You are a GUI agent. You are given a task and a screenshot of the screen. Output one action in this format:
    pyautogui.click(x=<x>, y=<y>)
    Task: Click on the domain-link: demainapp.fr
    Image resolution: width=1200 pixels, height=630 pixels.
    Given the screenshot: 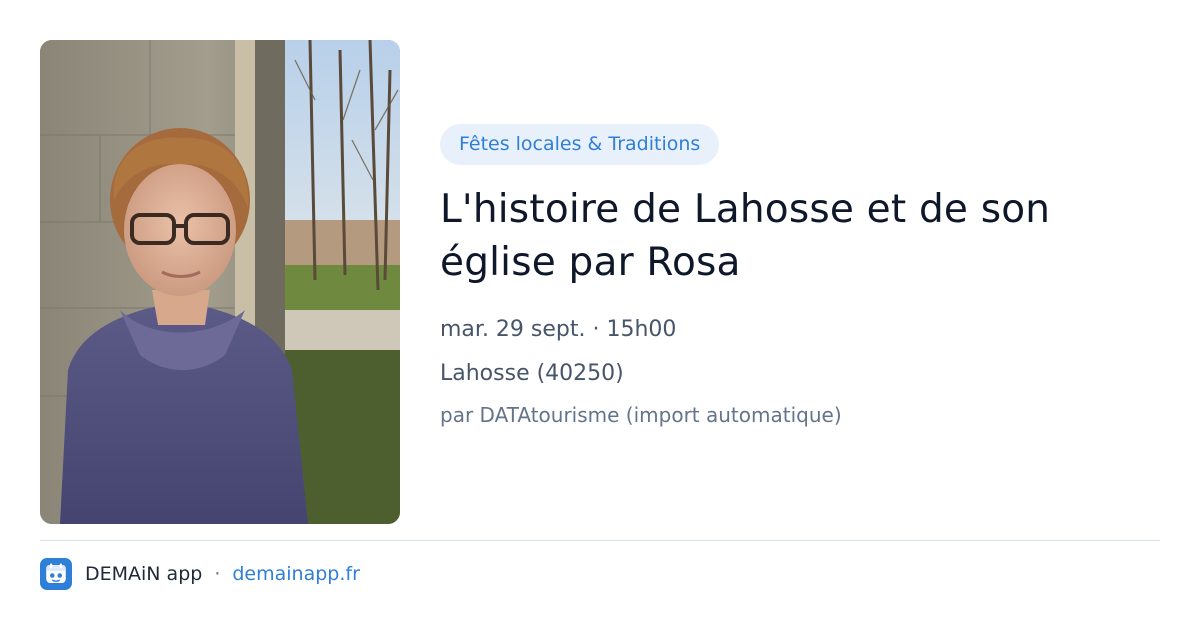 What is the action you would take?
    pyautogui.click(x=296, y=574)
    